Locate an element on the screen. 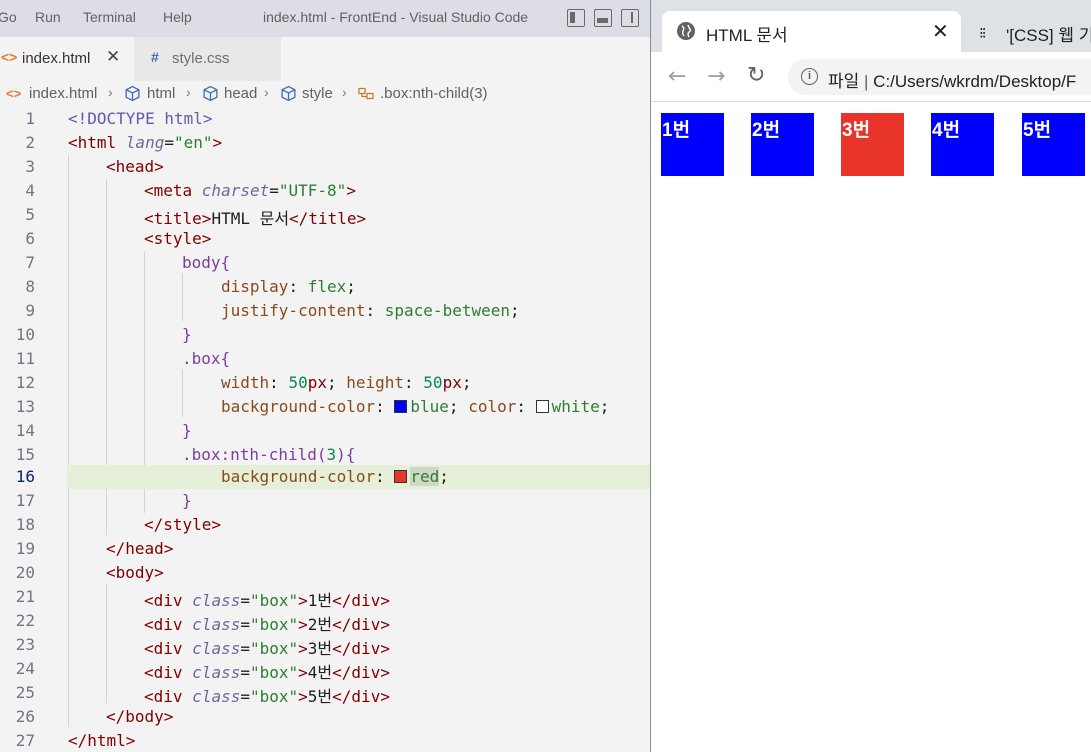 The height and width of the screenshot is (752, 1091). line-number: 15 is located at coordinates (25, 454).